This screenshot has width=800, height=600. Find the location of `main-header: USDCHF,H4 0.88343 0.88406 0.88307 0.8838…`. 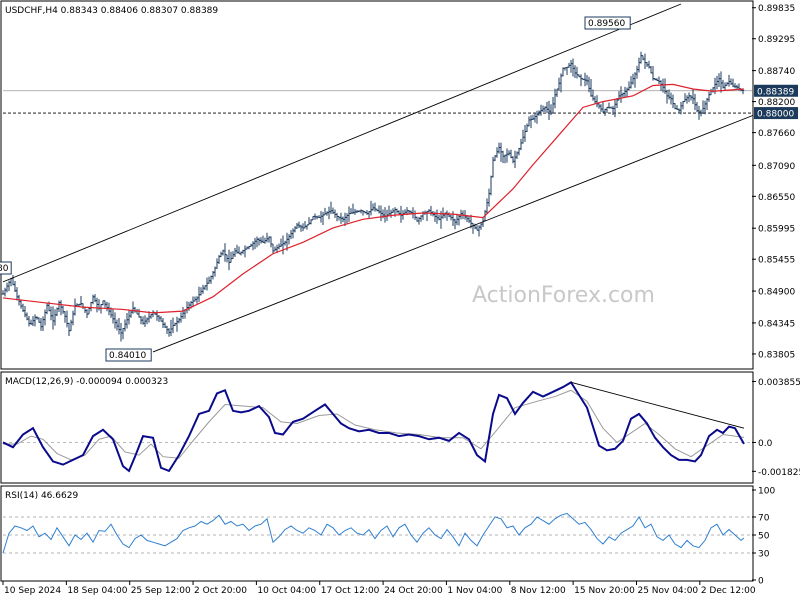

main-header: USDCHF,H4 0.88343 0.88406 0.88307 0.8838… is located at coordinates (111, 11).